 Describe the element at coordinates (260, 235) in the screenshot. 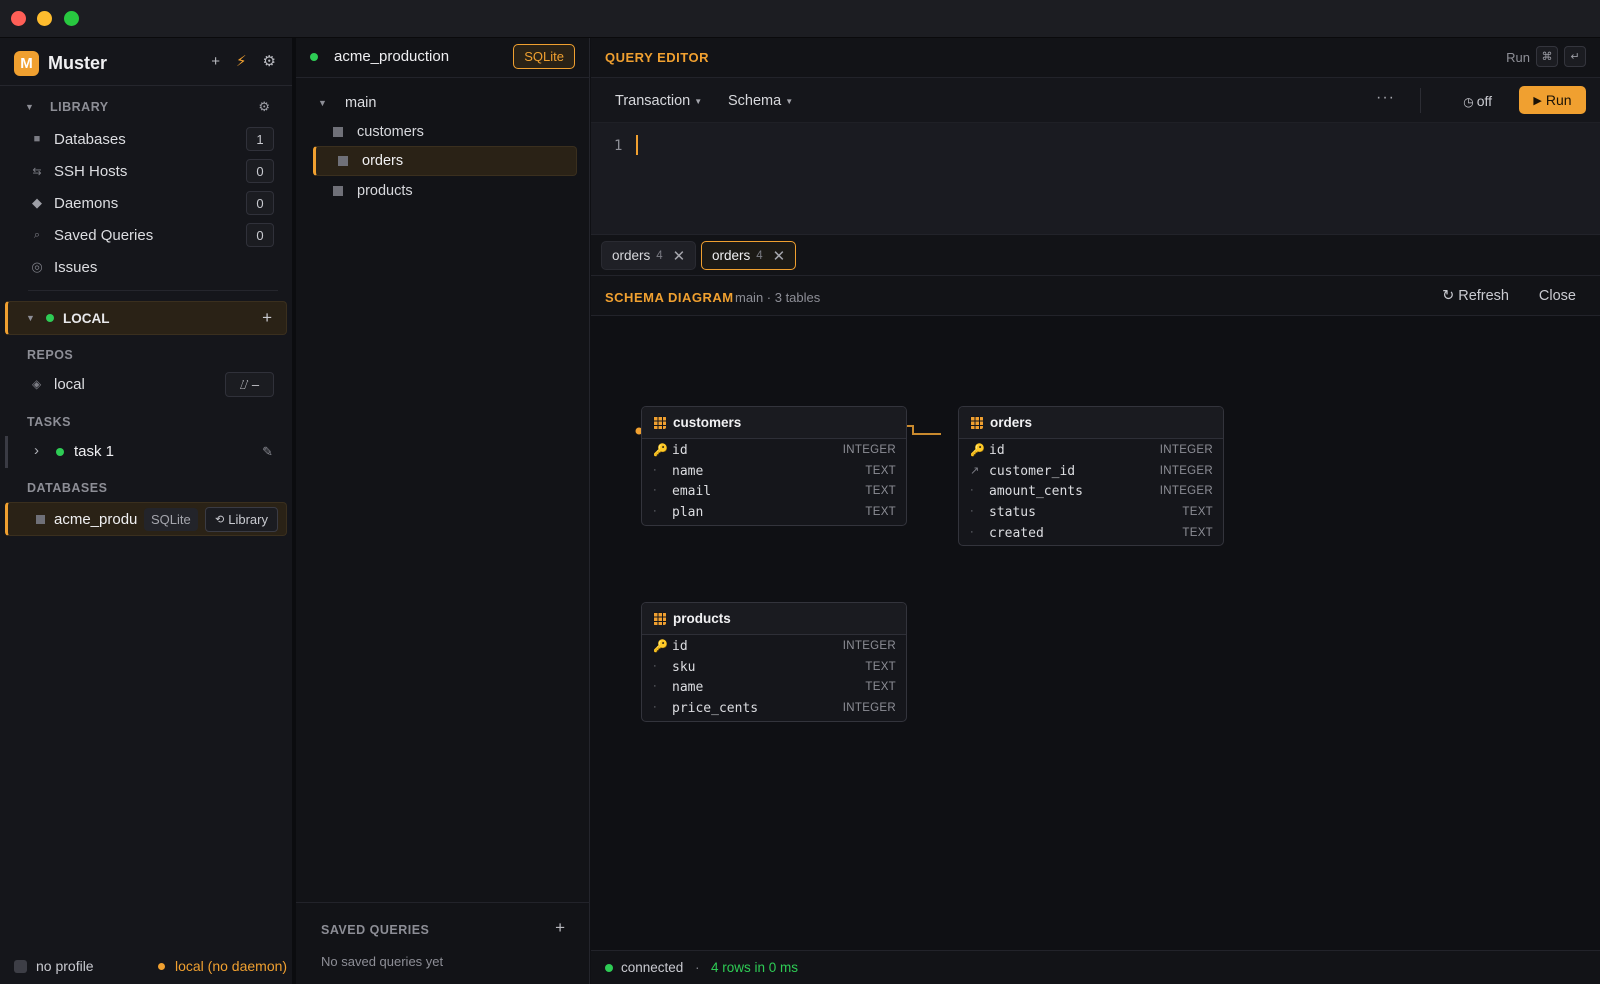

I see `count-badge: 0` at that location.